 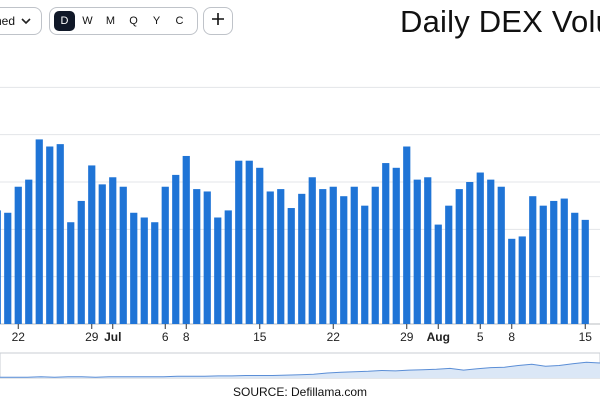 I want to click on period-cumulative-button: C, so click(x=179, y=21).